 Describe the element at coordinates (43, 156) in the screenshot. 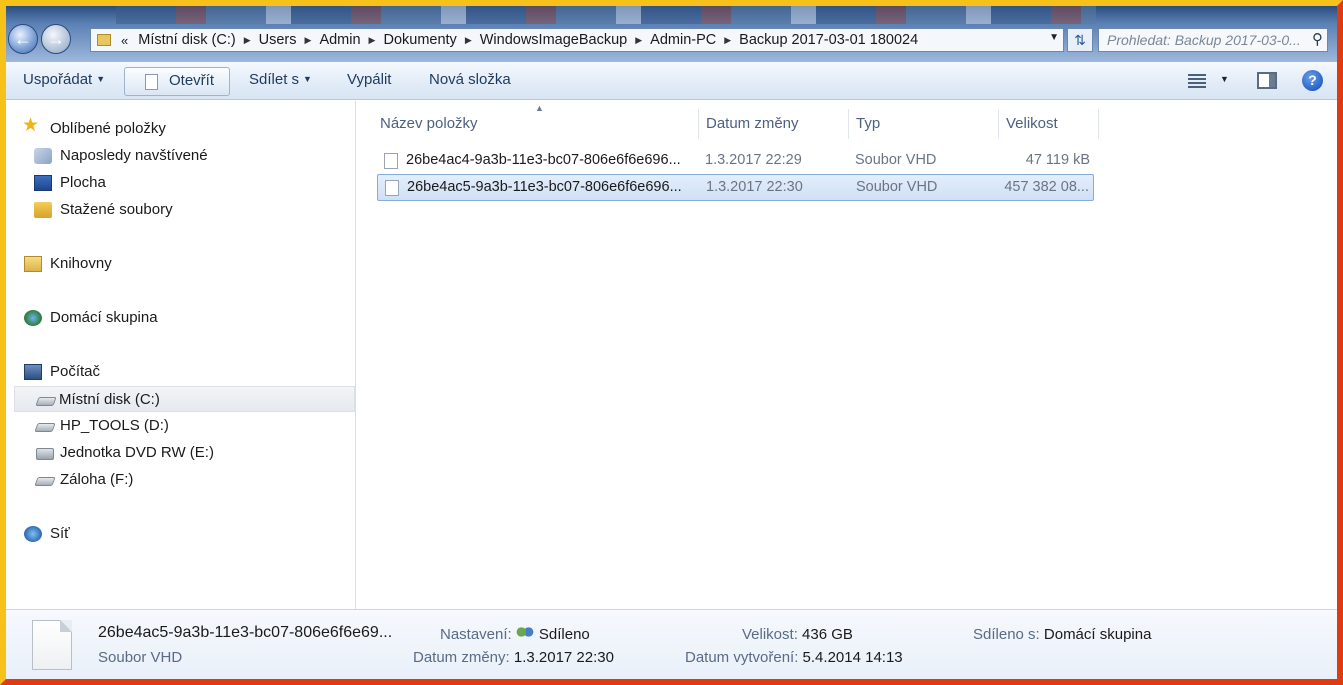

I see `recent-places-icon` at that location.